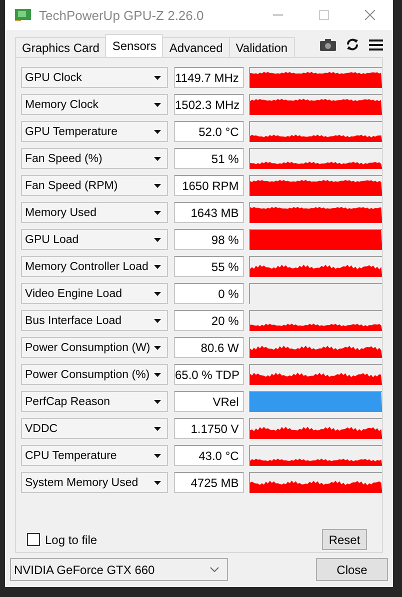  Describe the element at coordinates (376, 44) in the screenshot. I see `menu-icon` at that location.